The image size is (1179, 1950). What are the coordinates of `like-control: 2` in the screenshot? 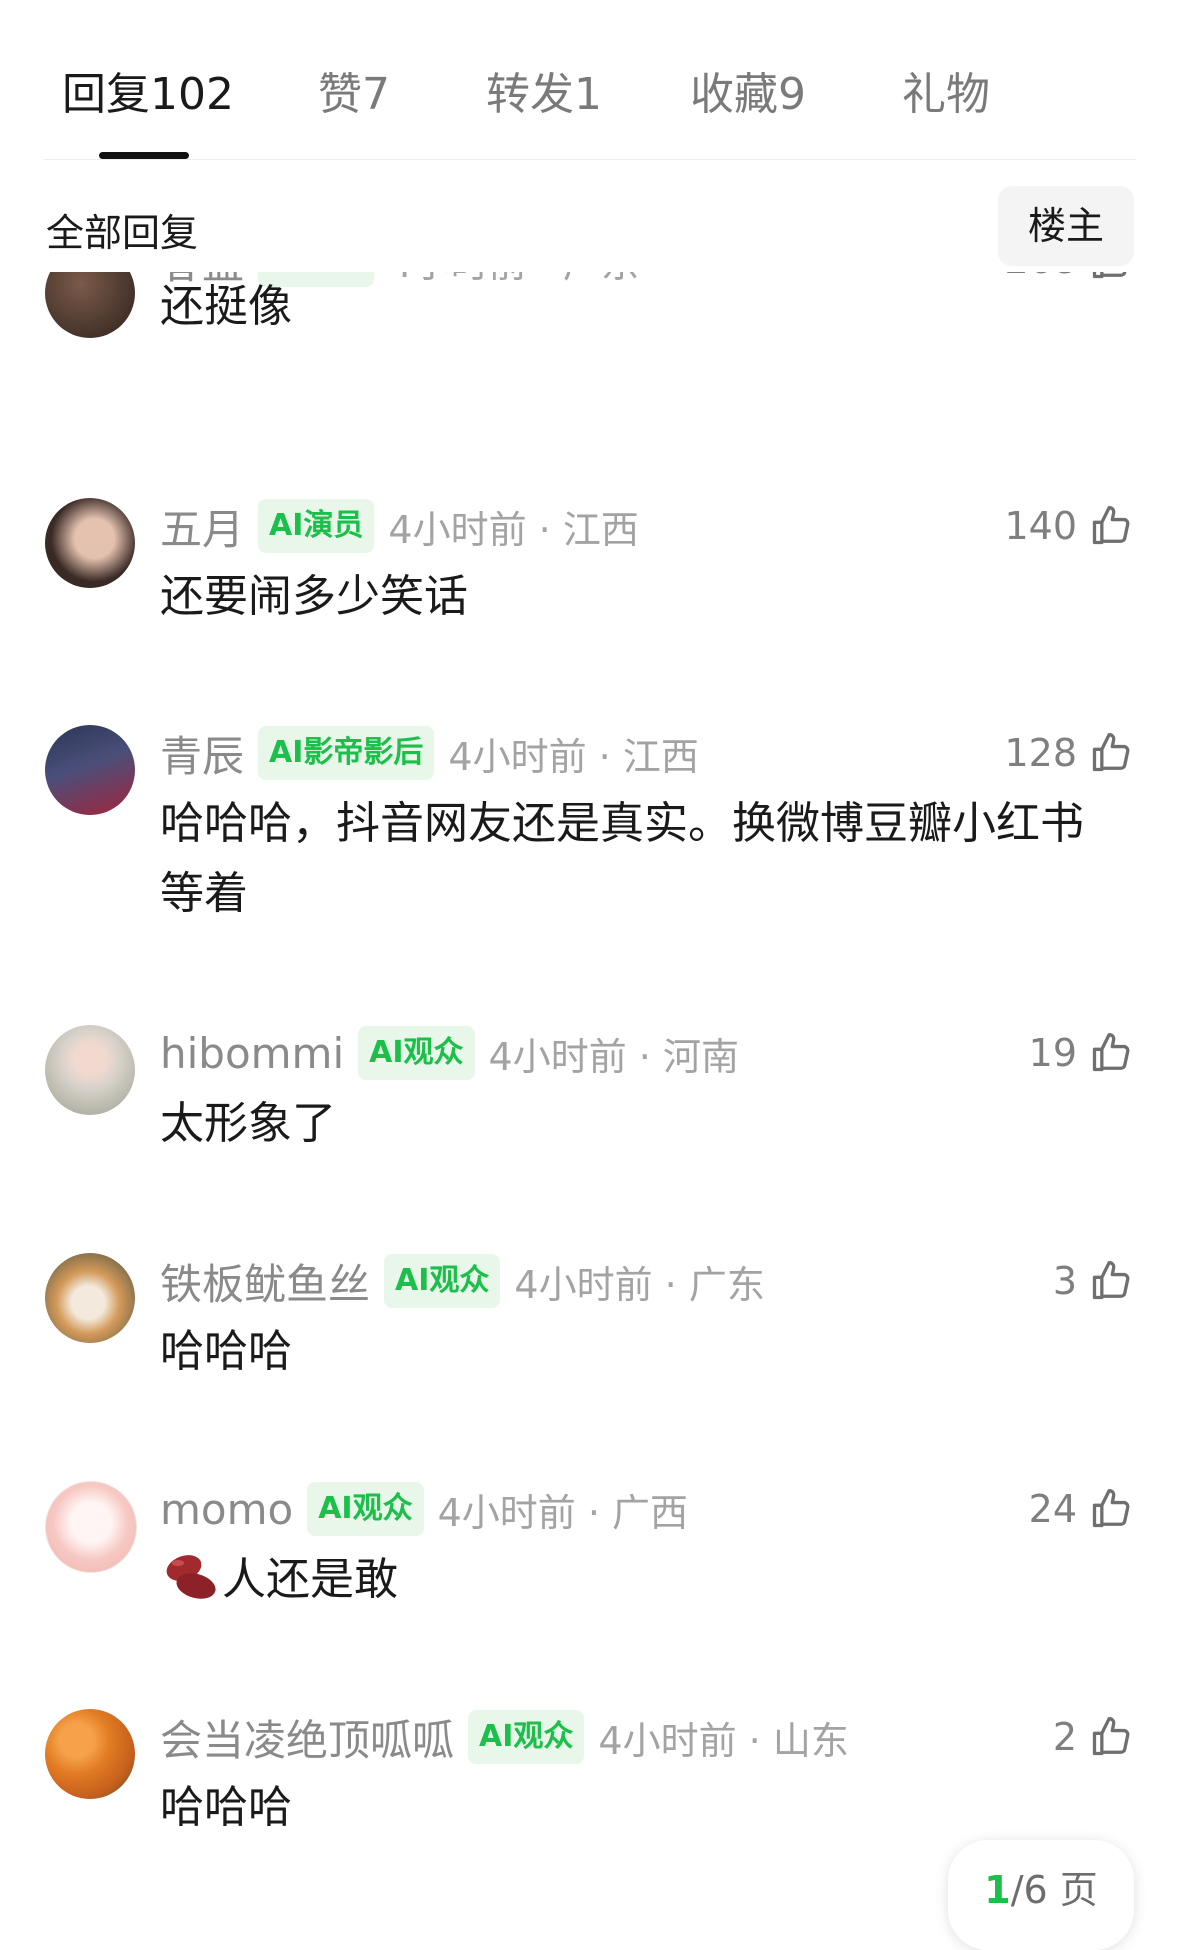 It's located at (1093, 1737).